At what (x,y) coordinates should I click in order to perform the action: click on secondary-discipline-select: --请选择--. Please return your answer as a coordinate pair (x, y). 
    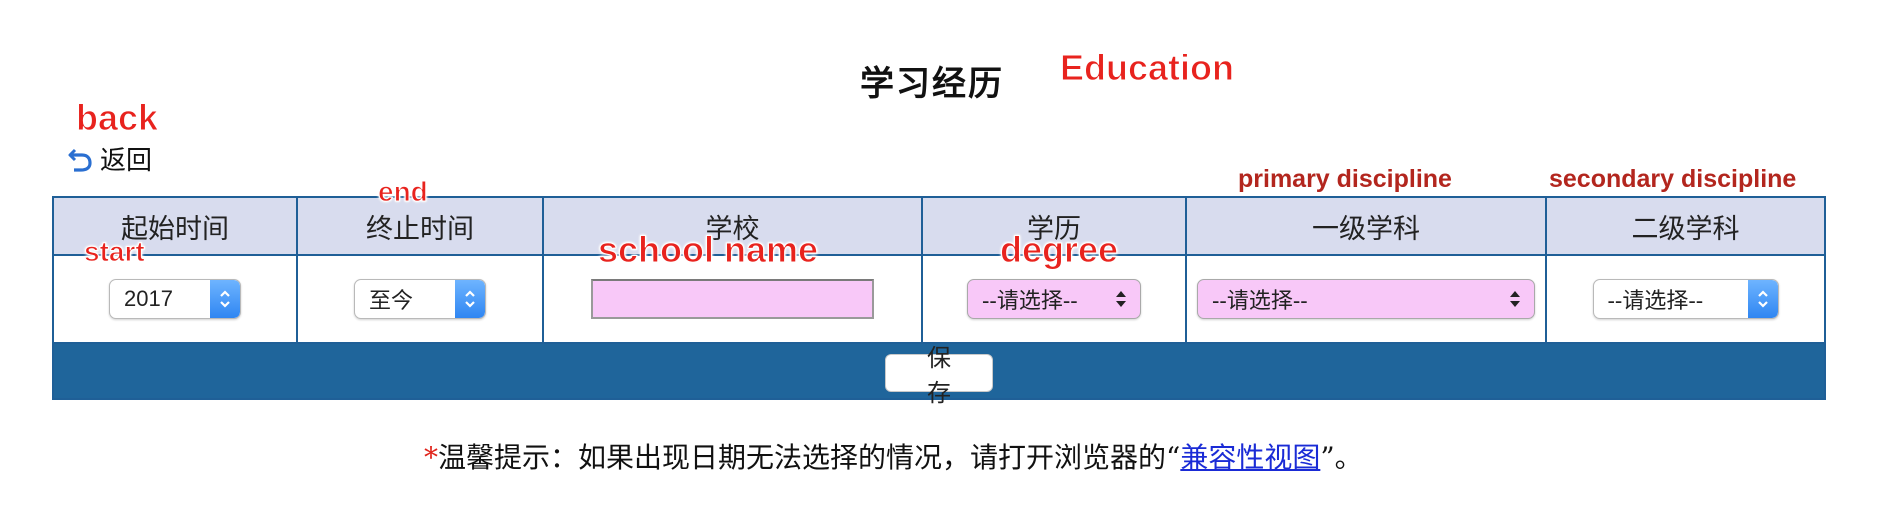
    Looking at the image, I should click on (1685, 299).